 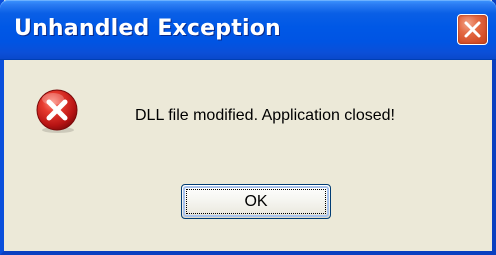 I want to click on error-icon, so click(x=57, y=111).